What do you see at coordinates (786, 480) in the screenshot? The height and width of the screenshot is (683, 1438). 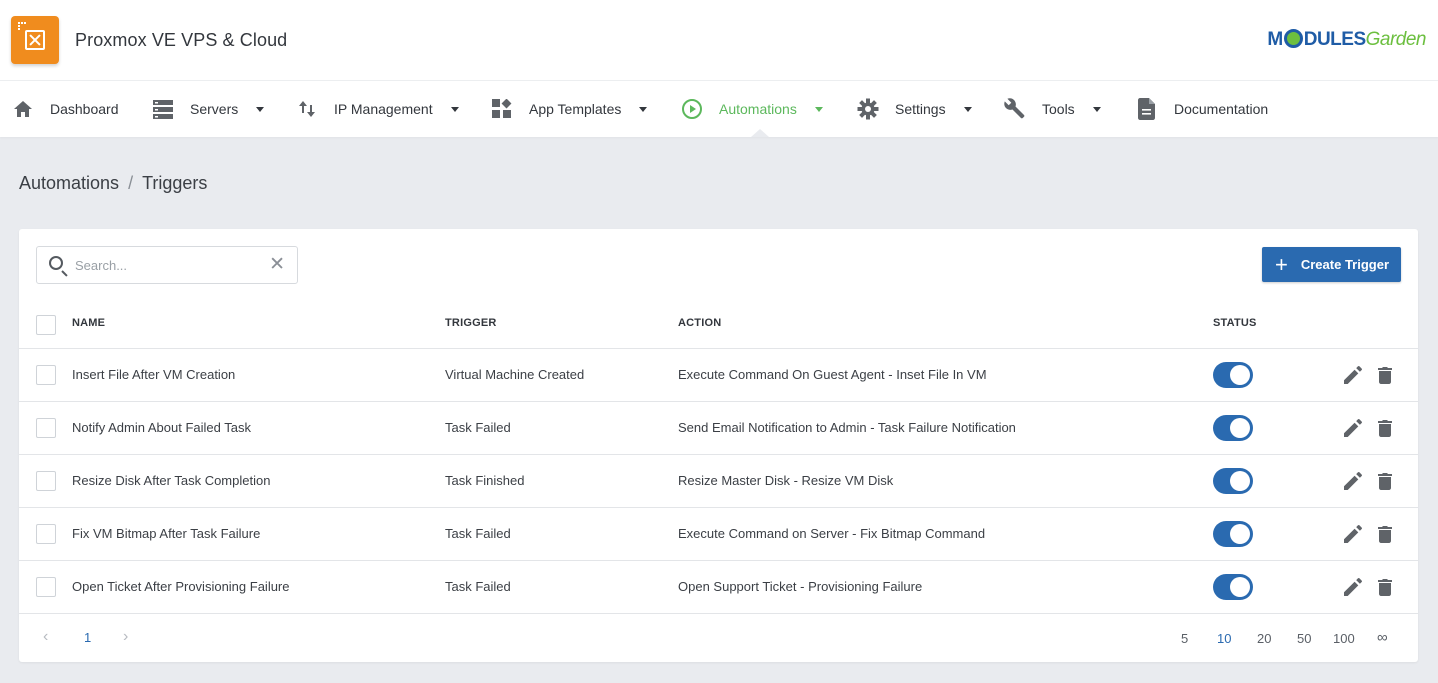 I see `trigger-action: Resize Master Disk - Resize VM Disk` at bounding box center [786, 480].